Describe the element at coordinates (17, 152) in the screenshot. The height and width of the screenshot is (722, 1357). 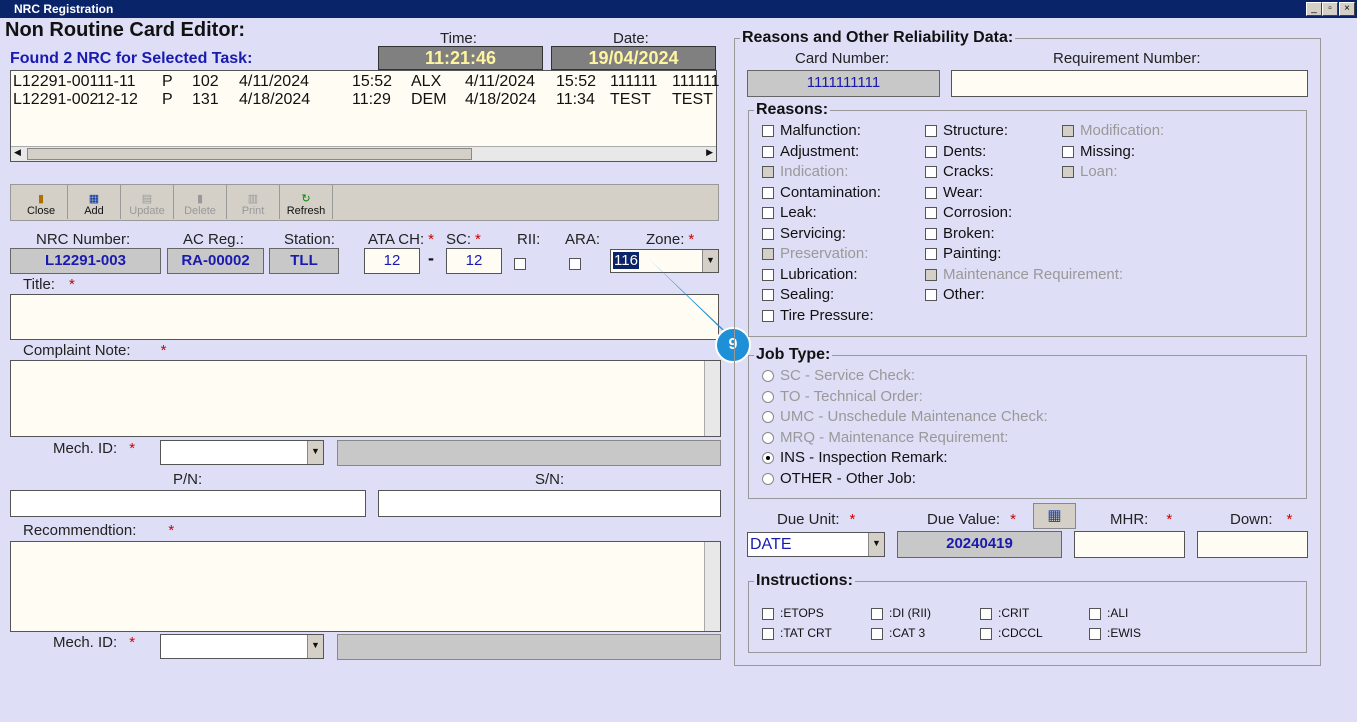
I see `scroll-left-icon: ◀` at that location.